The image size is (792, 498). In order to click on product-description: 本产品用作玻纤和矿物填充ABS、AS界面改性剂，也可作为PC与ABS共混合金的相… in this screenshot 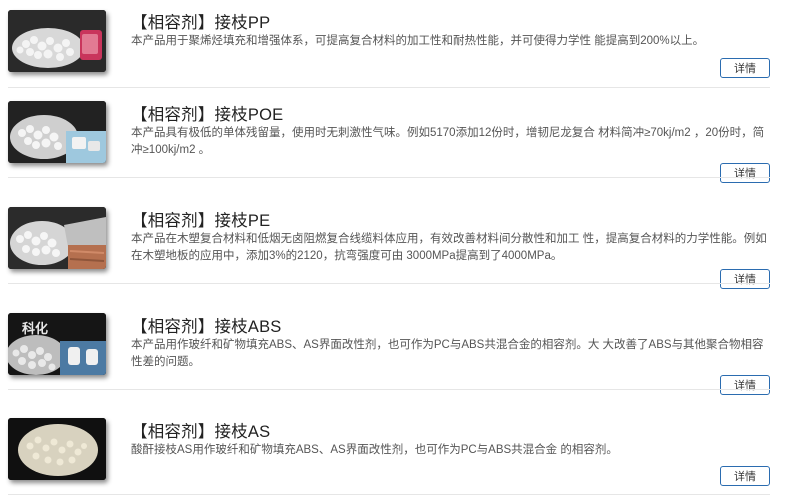, I will do `click(447, 353)`.